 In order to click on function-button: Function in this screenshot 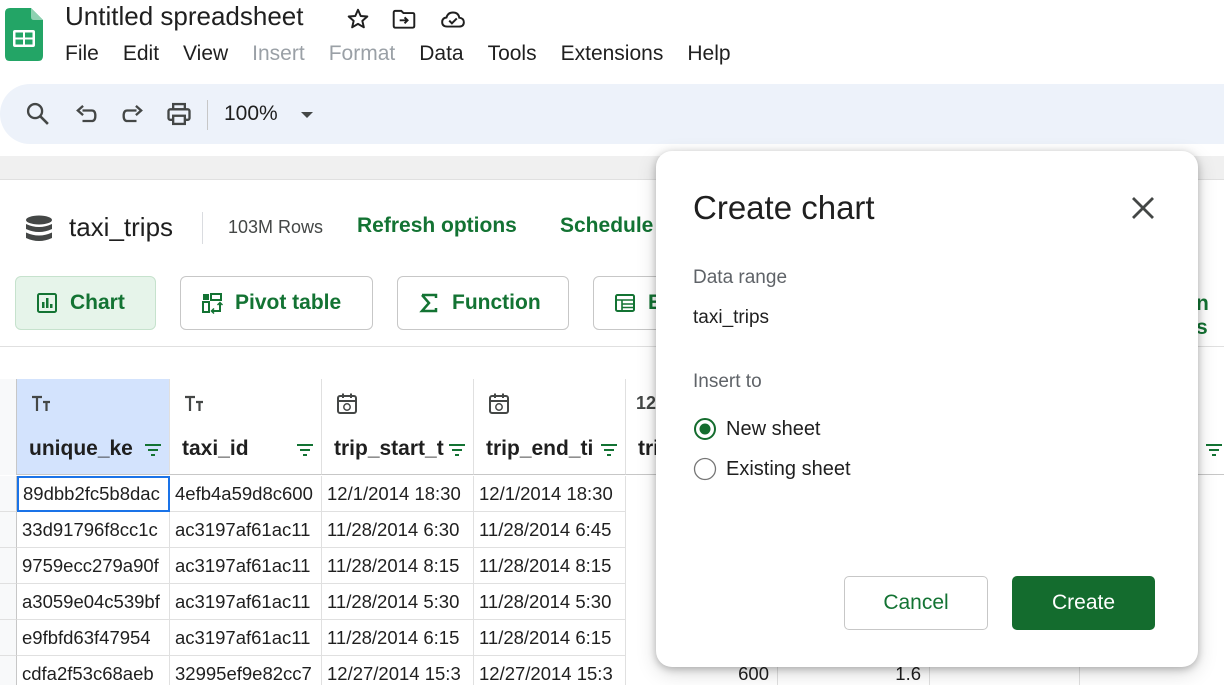, I will do `click(483, 303)`.